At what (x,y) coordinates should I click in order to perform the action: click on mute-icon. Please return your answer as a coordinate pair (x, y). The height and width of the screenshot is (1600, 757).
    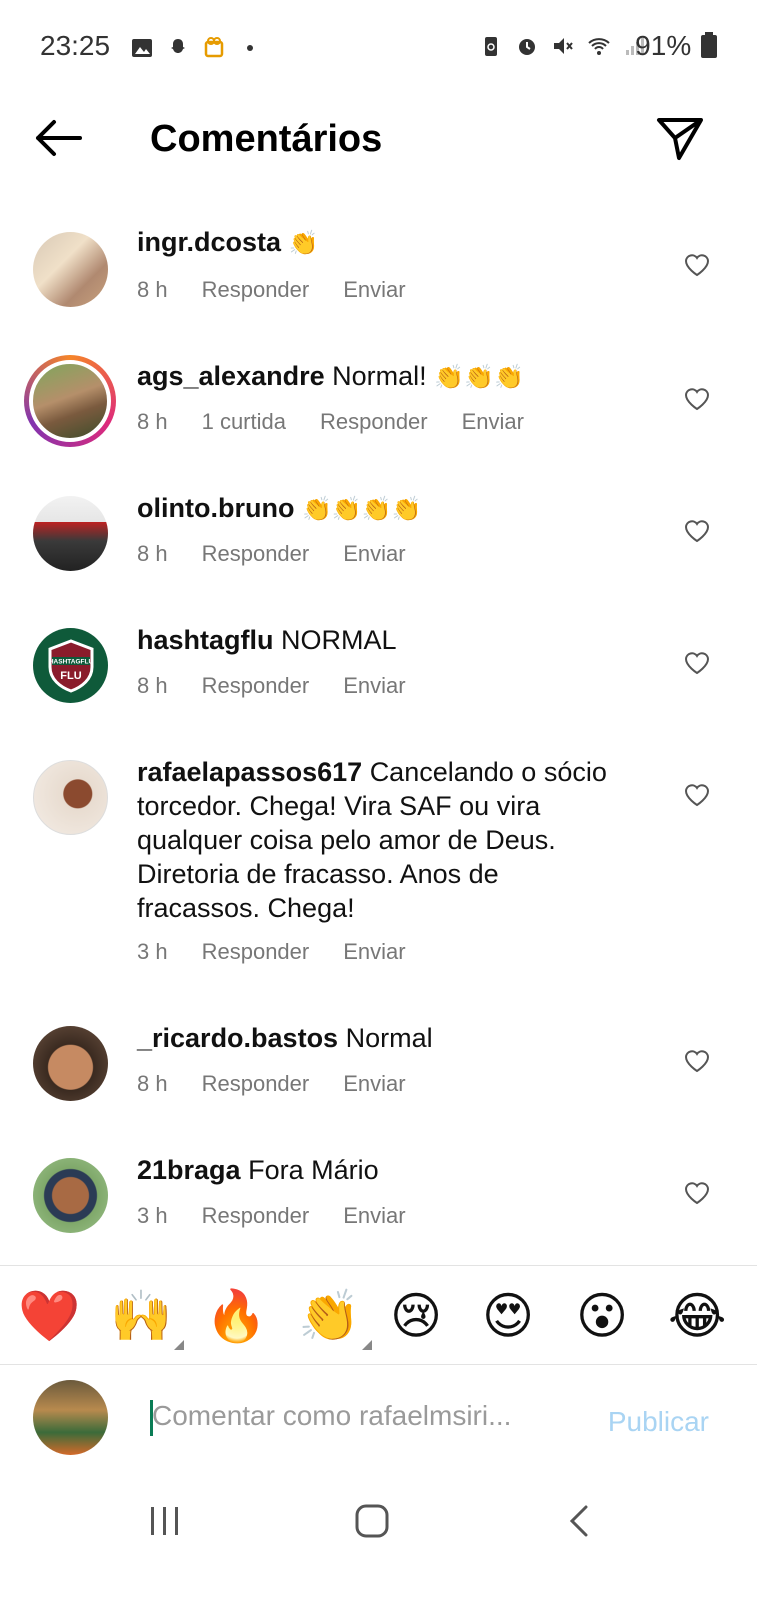
    Looking at the image, I should click on (563, 46).